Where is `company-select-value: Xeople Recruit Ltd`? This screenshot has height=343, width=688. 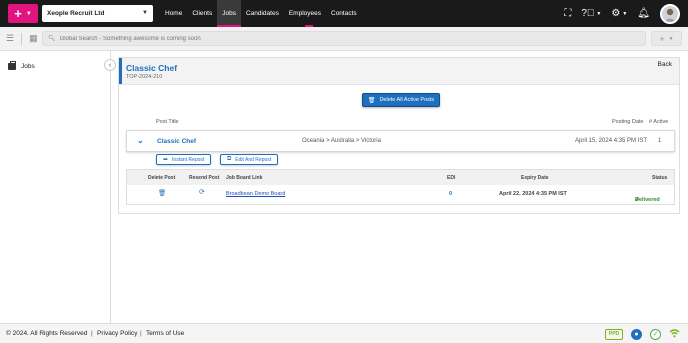 company-select-value: Xeople Recruit Ltd is located at coordinates (76, 13).